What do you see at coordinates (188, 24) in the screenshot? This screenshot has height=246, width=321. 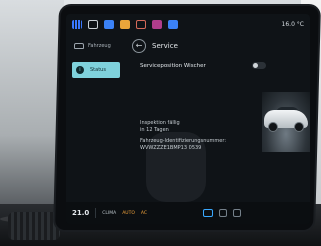 I see `status-bar: 16.0 °C` at bounding box center [188, 24].